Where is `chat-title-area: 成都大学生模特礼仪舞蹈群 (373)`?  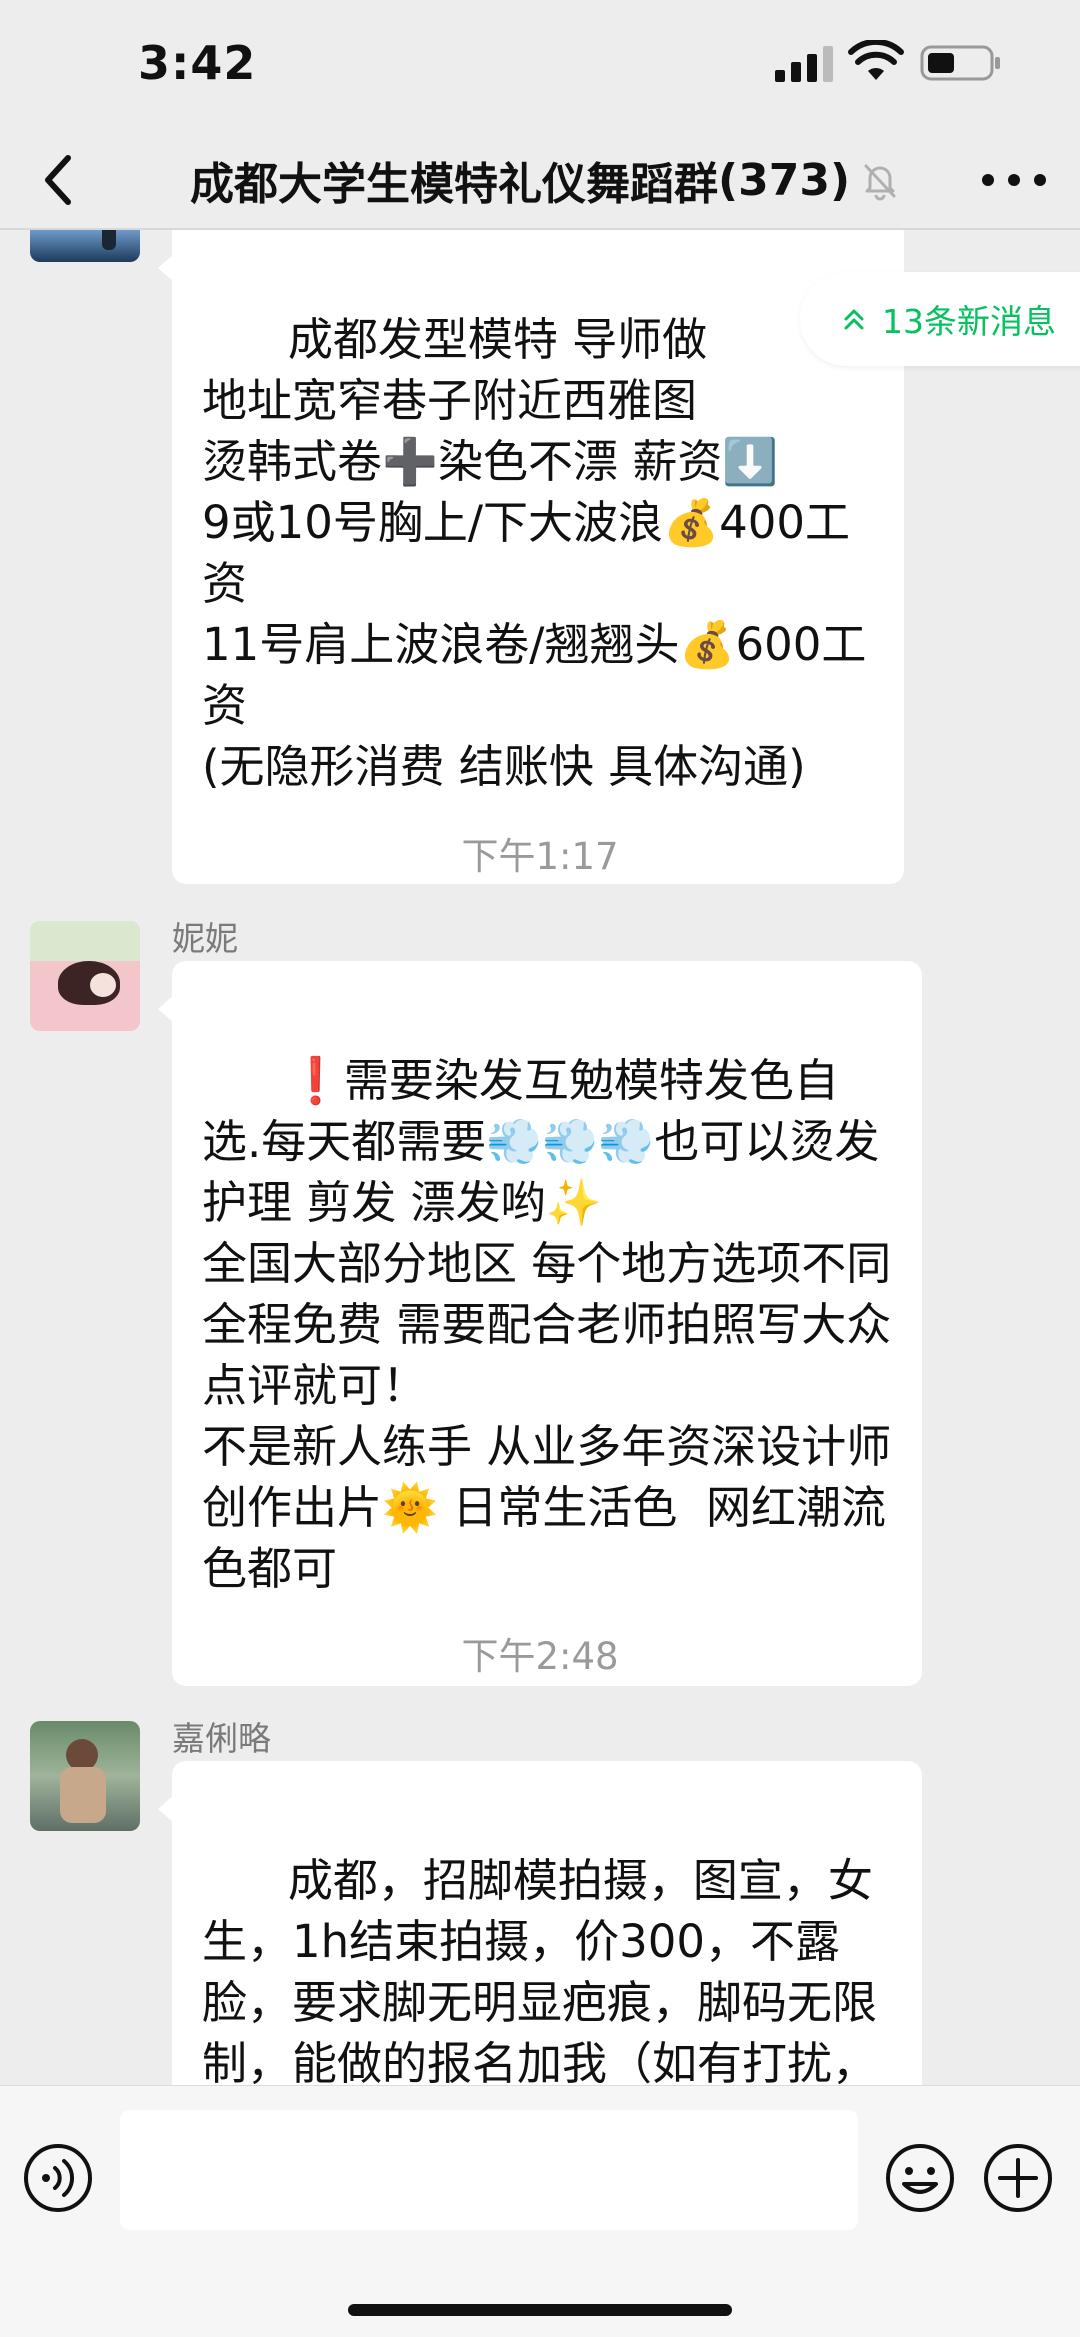 chat-title-area: 成都大学生模特礼仪舞蹈群 (373) is located at coordinates (546, 180).